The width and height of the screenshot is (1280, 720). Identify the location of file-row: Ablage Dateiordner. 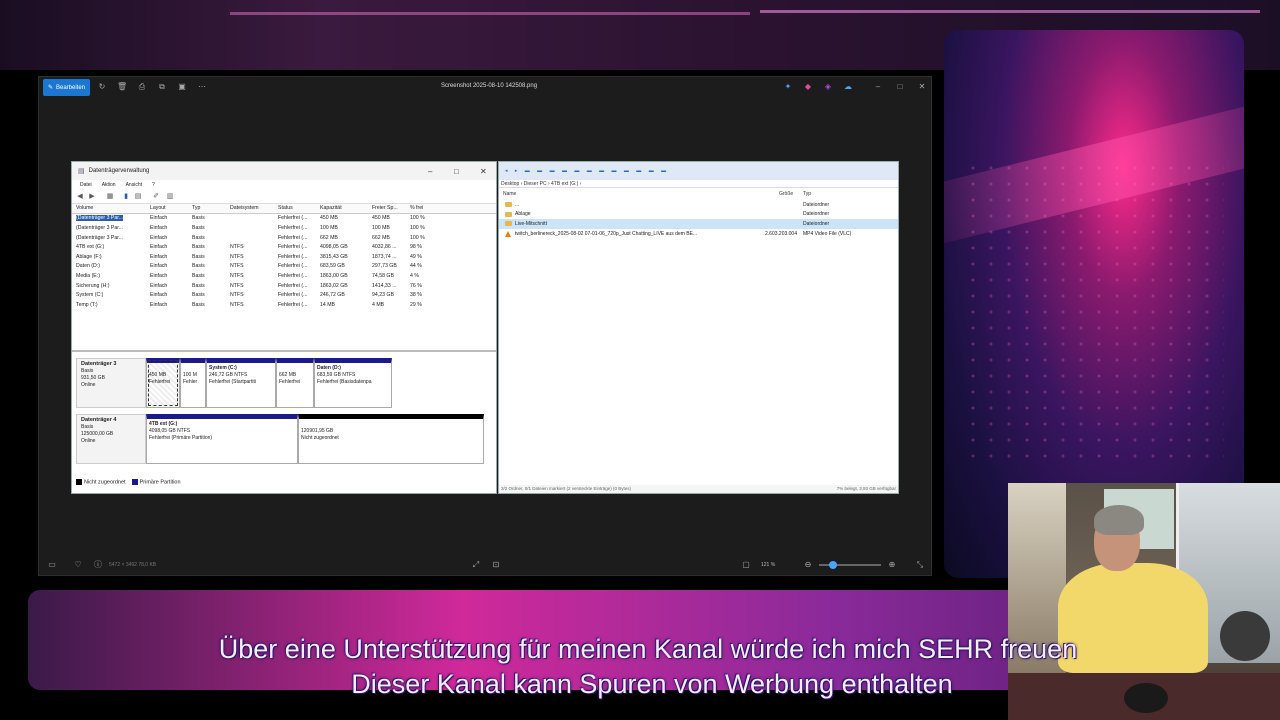
(698, 215).